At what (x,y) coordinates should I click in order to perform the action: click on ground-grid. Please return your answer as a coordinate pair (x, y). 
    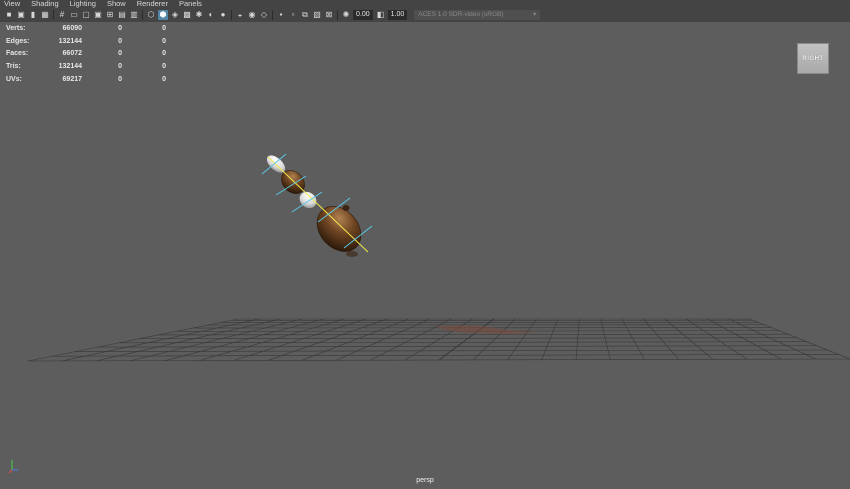
    Looking at the image, I should click on (438, 340).